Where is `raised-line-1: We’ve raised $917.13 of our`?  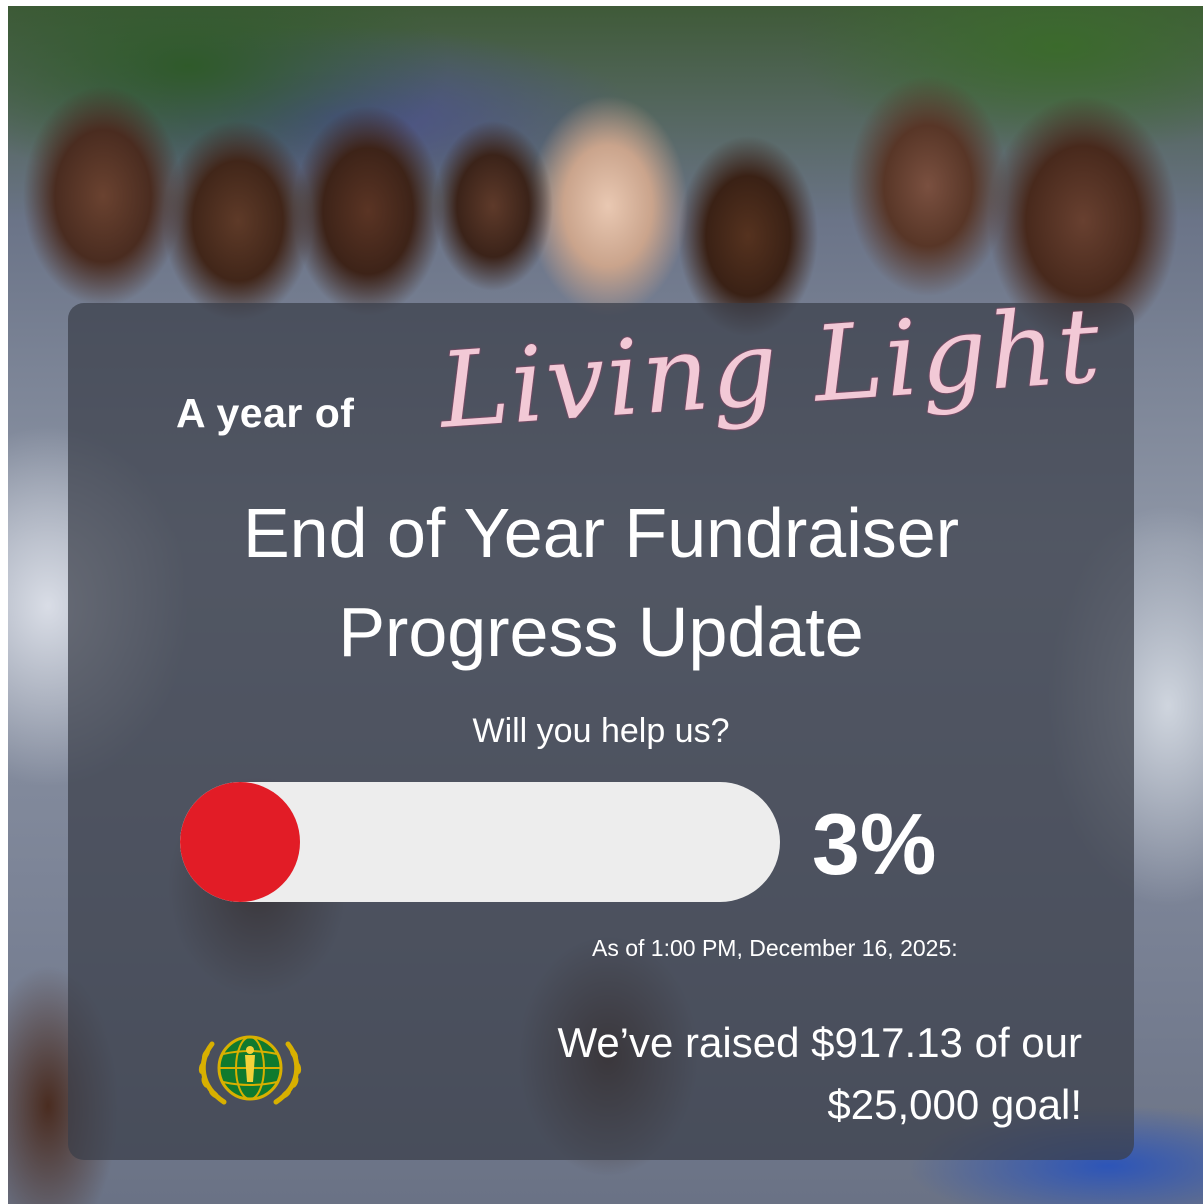
raised-line-1: We’ve raised $917.13 of our is located at coordinates (819, 1042).